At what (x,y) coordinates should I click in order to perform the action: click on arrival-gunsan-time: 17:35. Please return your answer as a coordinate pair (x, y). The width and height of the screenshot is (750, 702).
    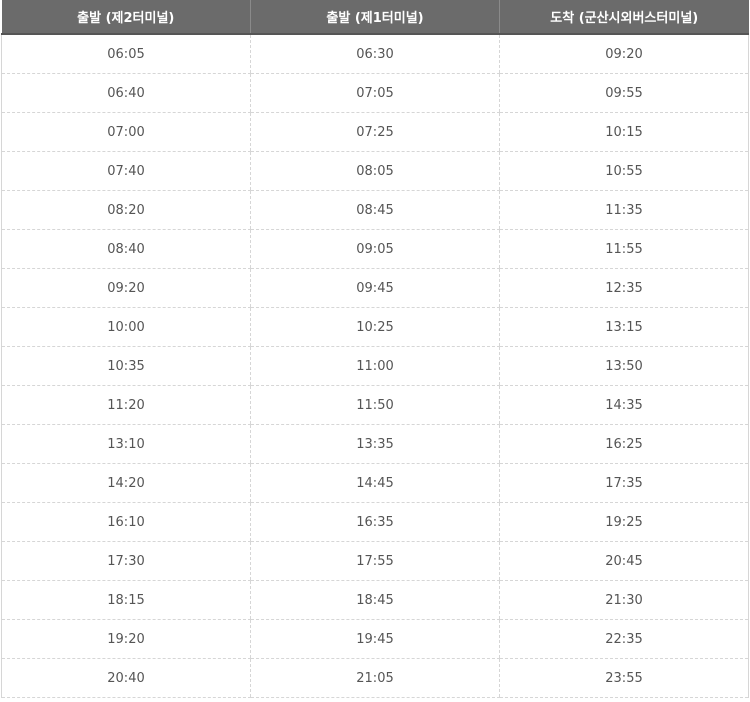
    Looking at the image, I should click on (624, 483).